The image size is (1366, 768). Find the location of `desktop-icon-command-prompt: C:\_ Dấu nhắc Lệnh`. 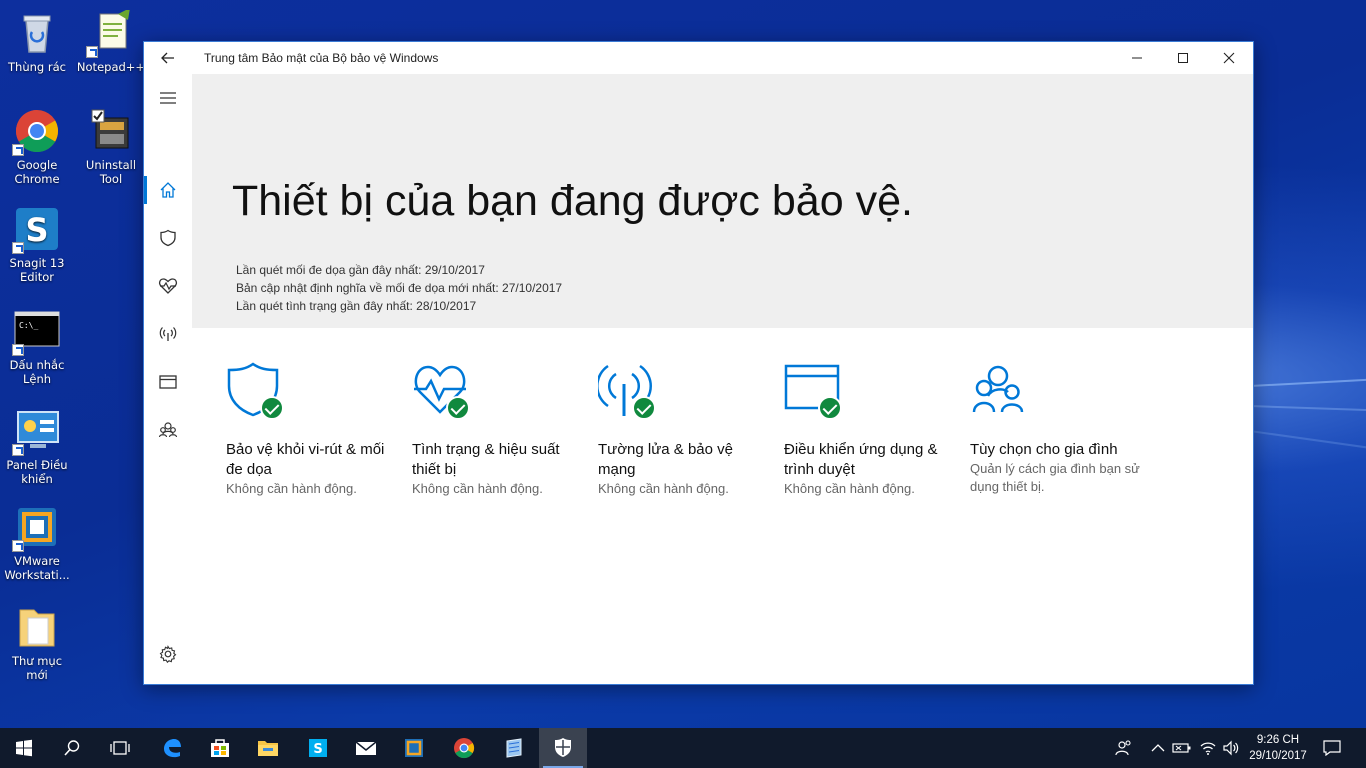

desktop-icon-command-prompt: C:\_ Dấu nhắc Lệnh is located at coordinates (37, 347).